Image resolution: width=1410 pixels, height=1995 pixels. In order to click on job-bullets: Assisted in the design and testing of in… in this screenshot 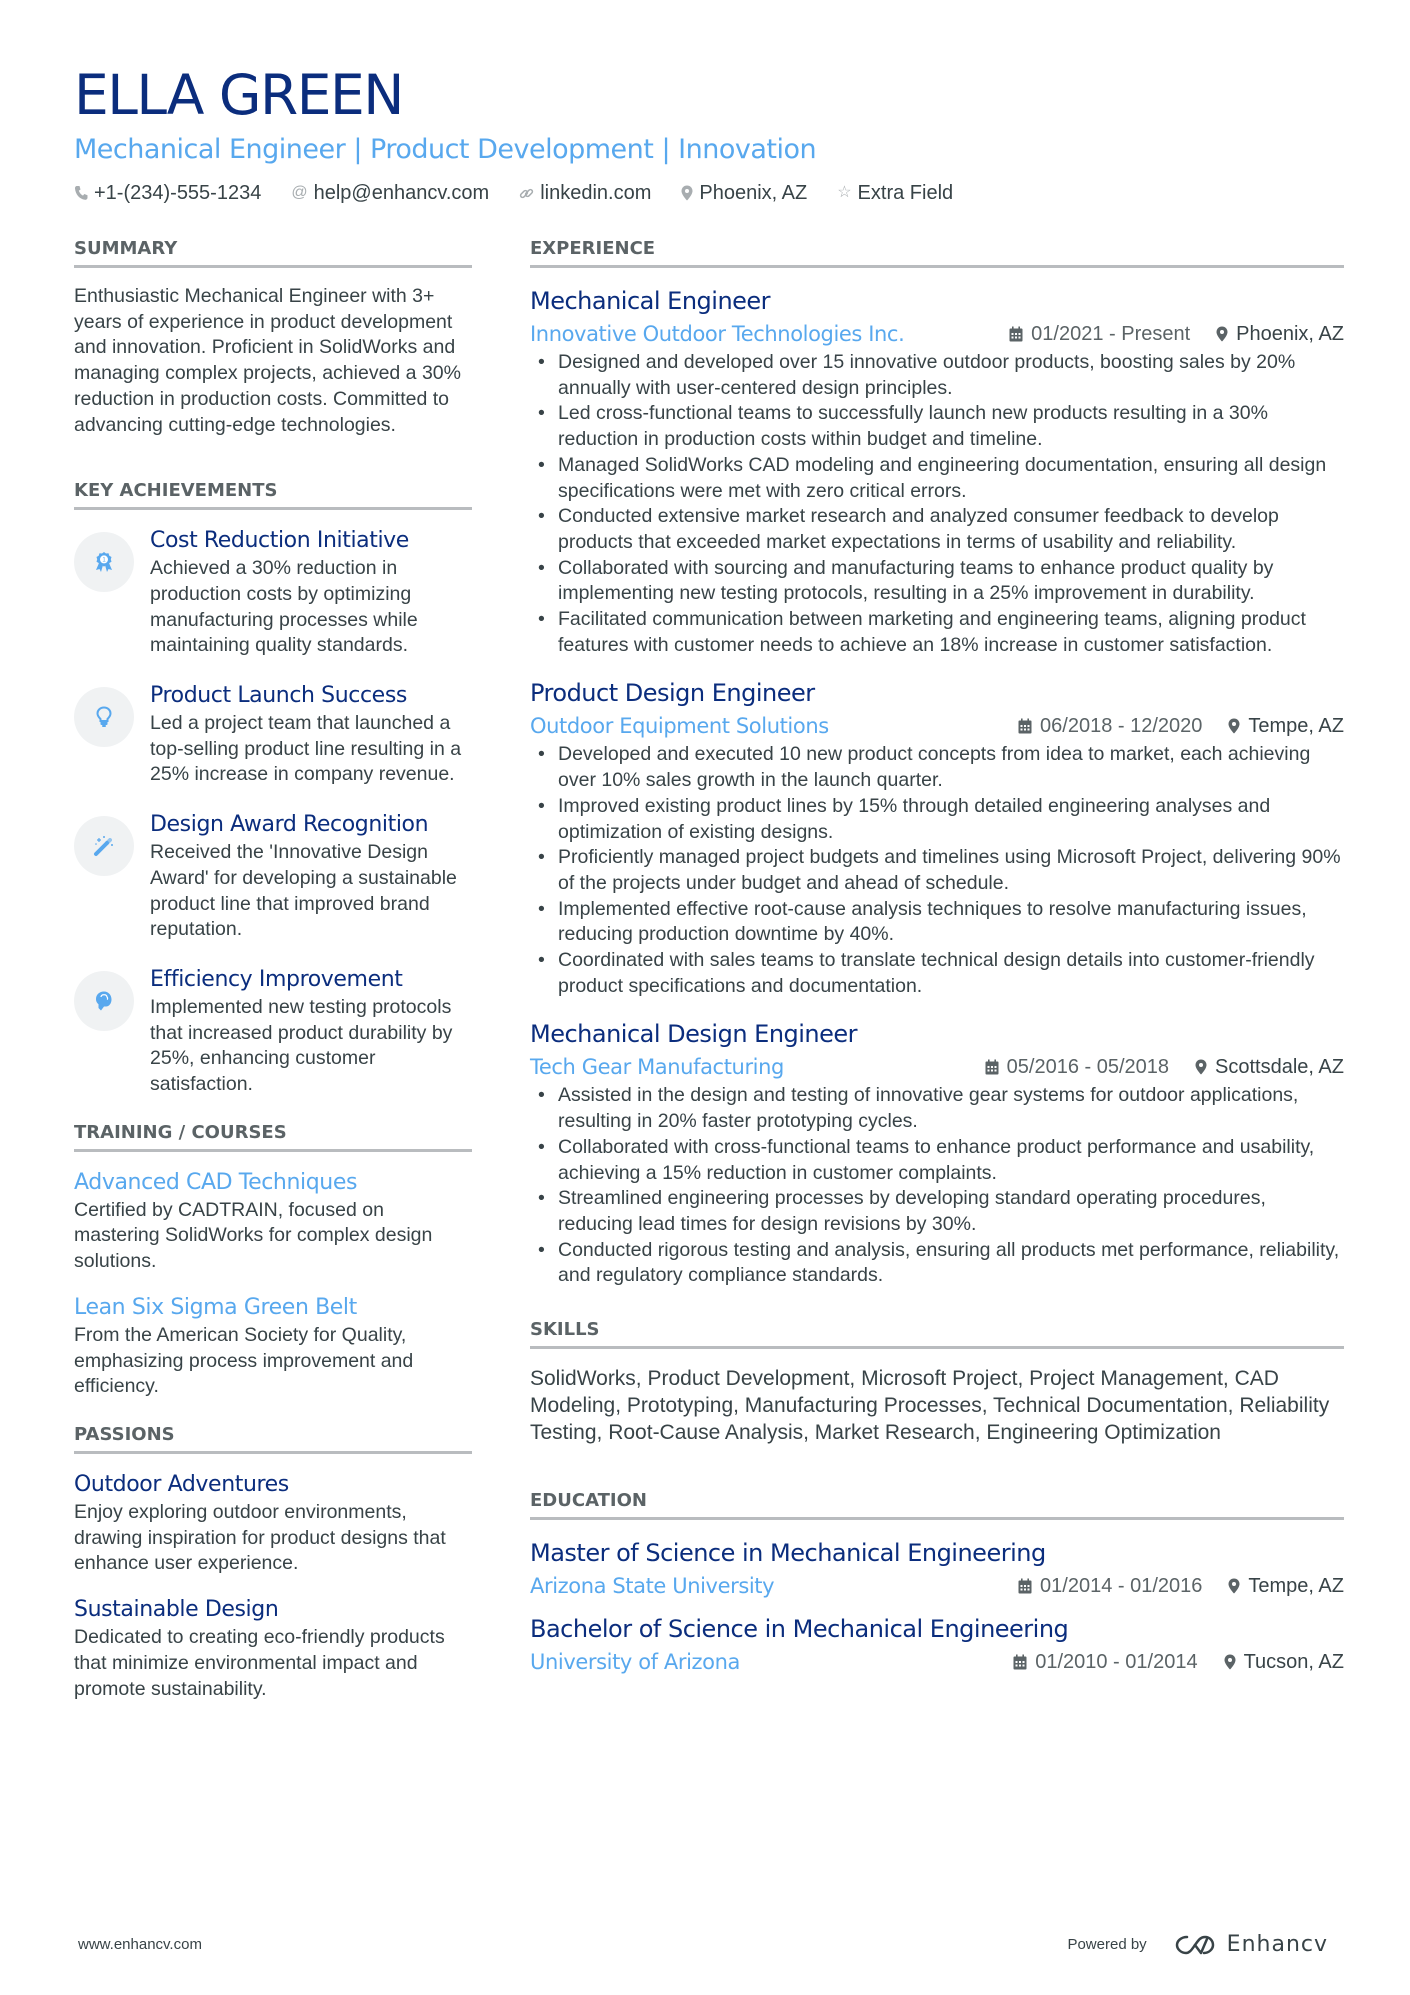, I will do `click(937, 1186)`.